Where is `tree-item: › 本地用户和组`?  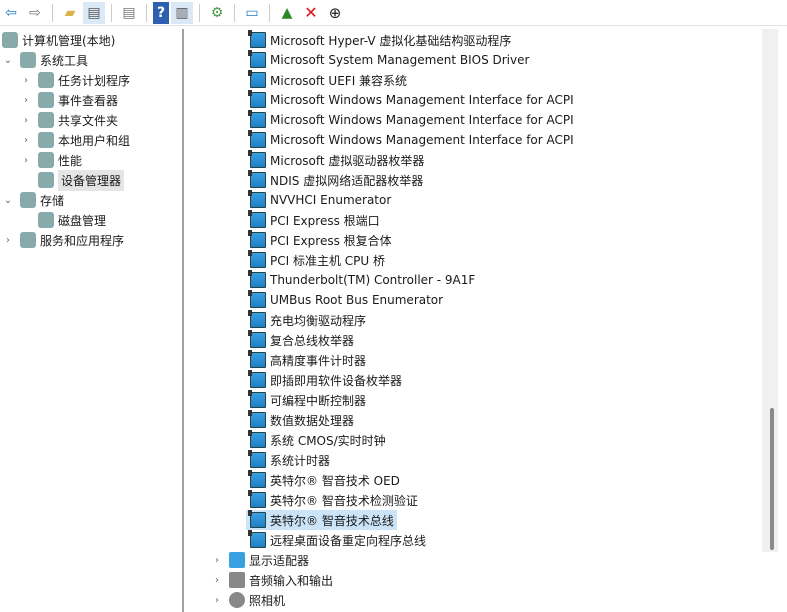
tree-item: › 本地用户和组 is located at coordinates (75, 140).